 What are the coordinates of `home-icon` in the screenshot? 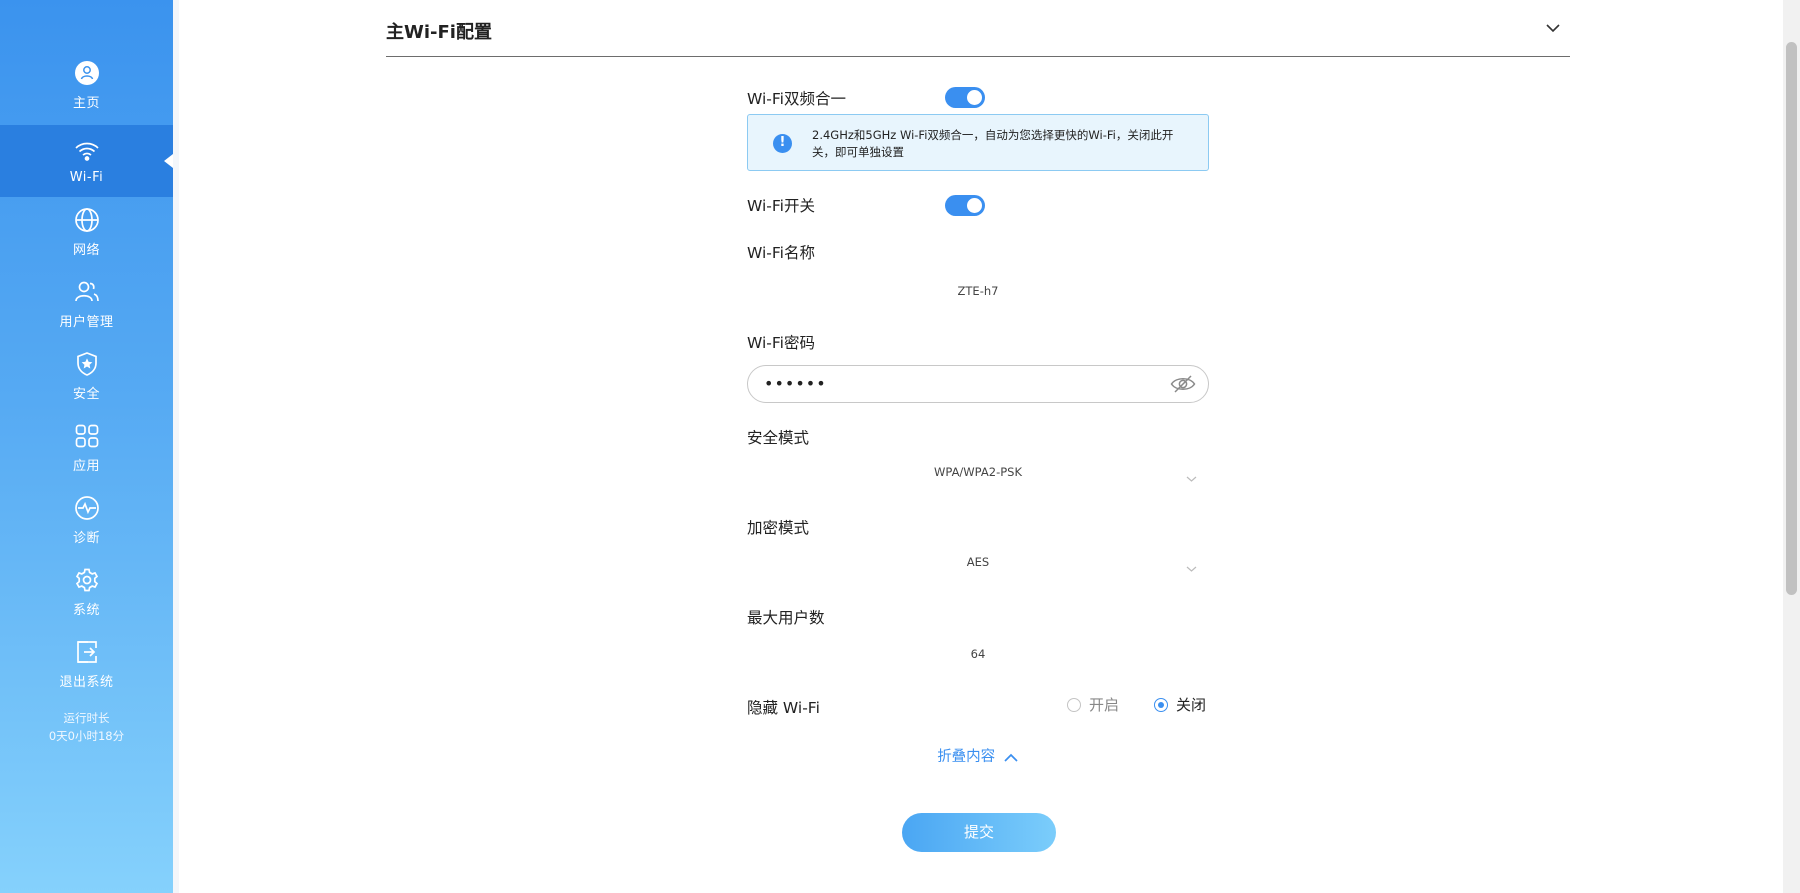 It's located at (87, 73).